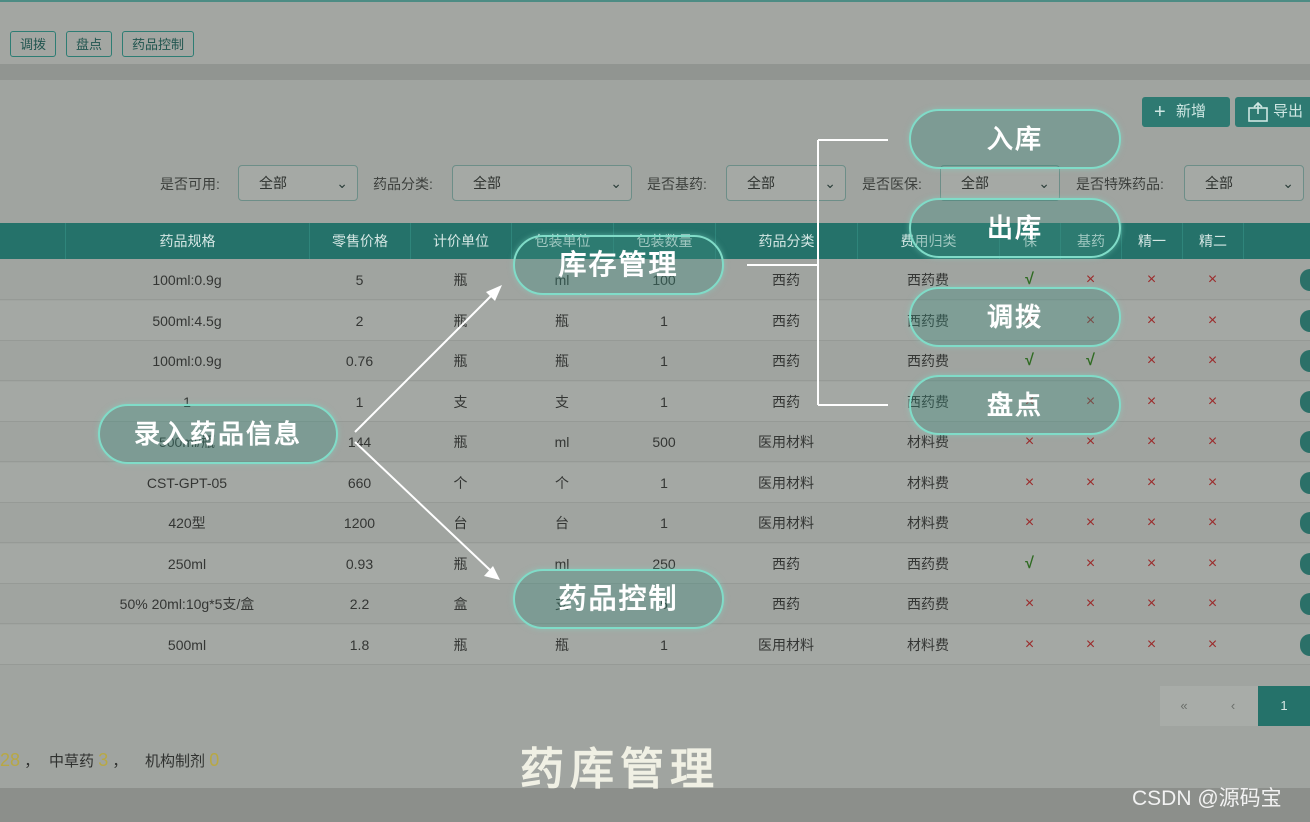 The width and height of the screenshot is (1310, 822). Describe the element at coordinates (423, 363) in the screenshot. I see `arrow-to-inventory` at that location.